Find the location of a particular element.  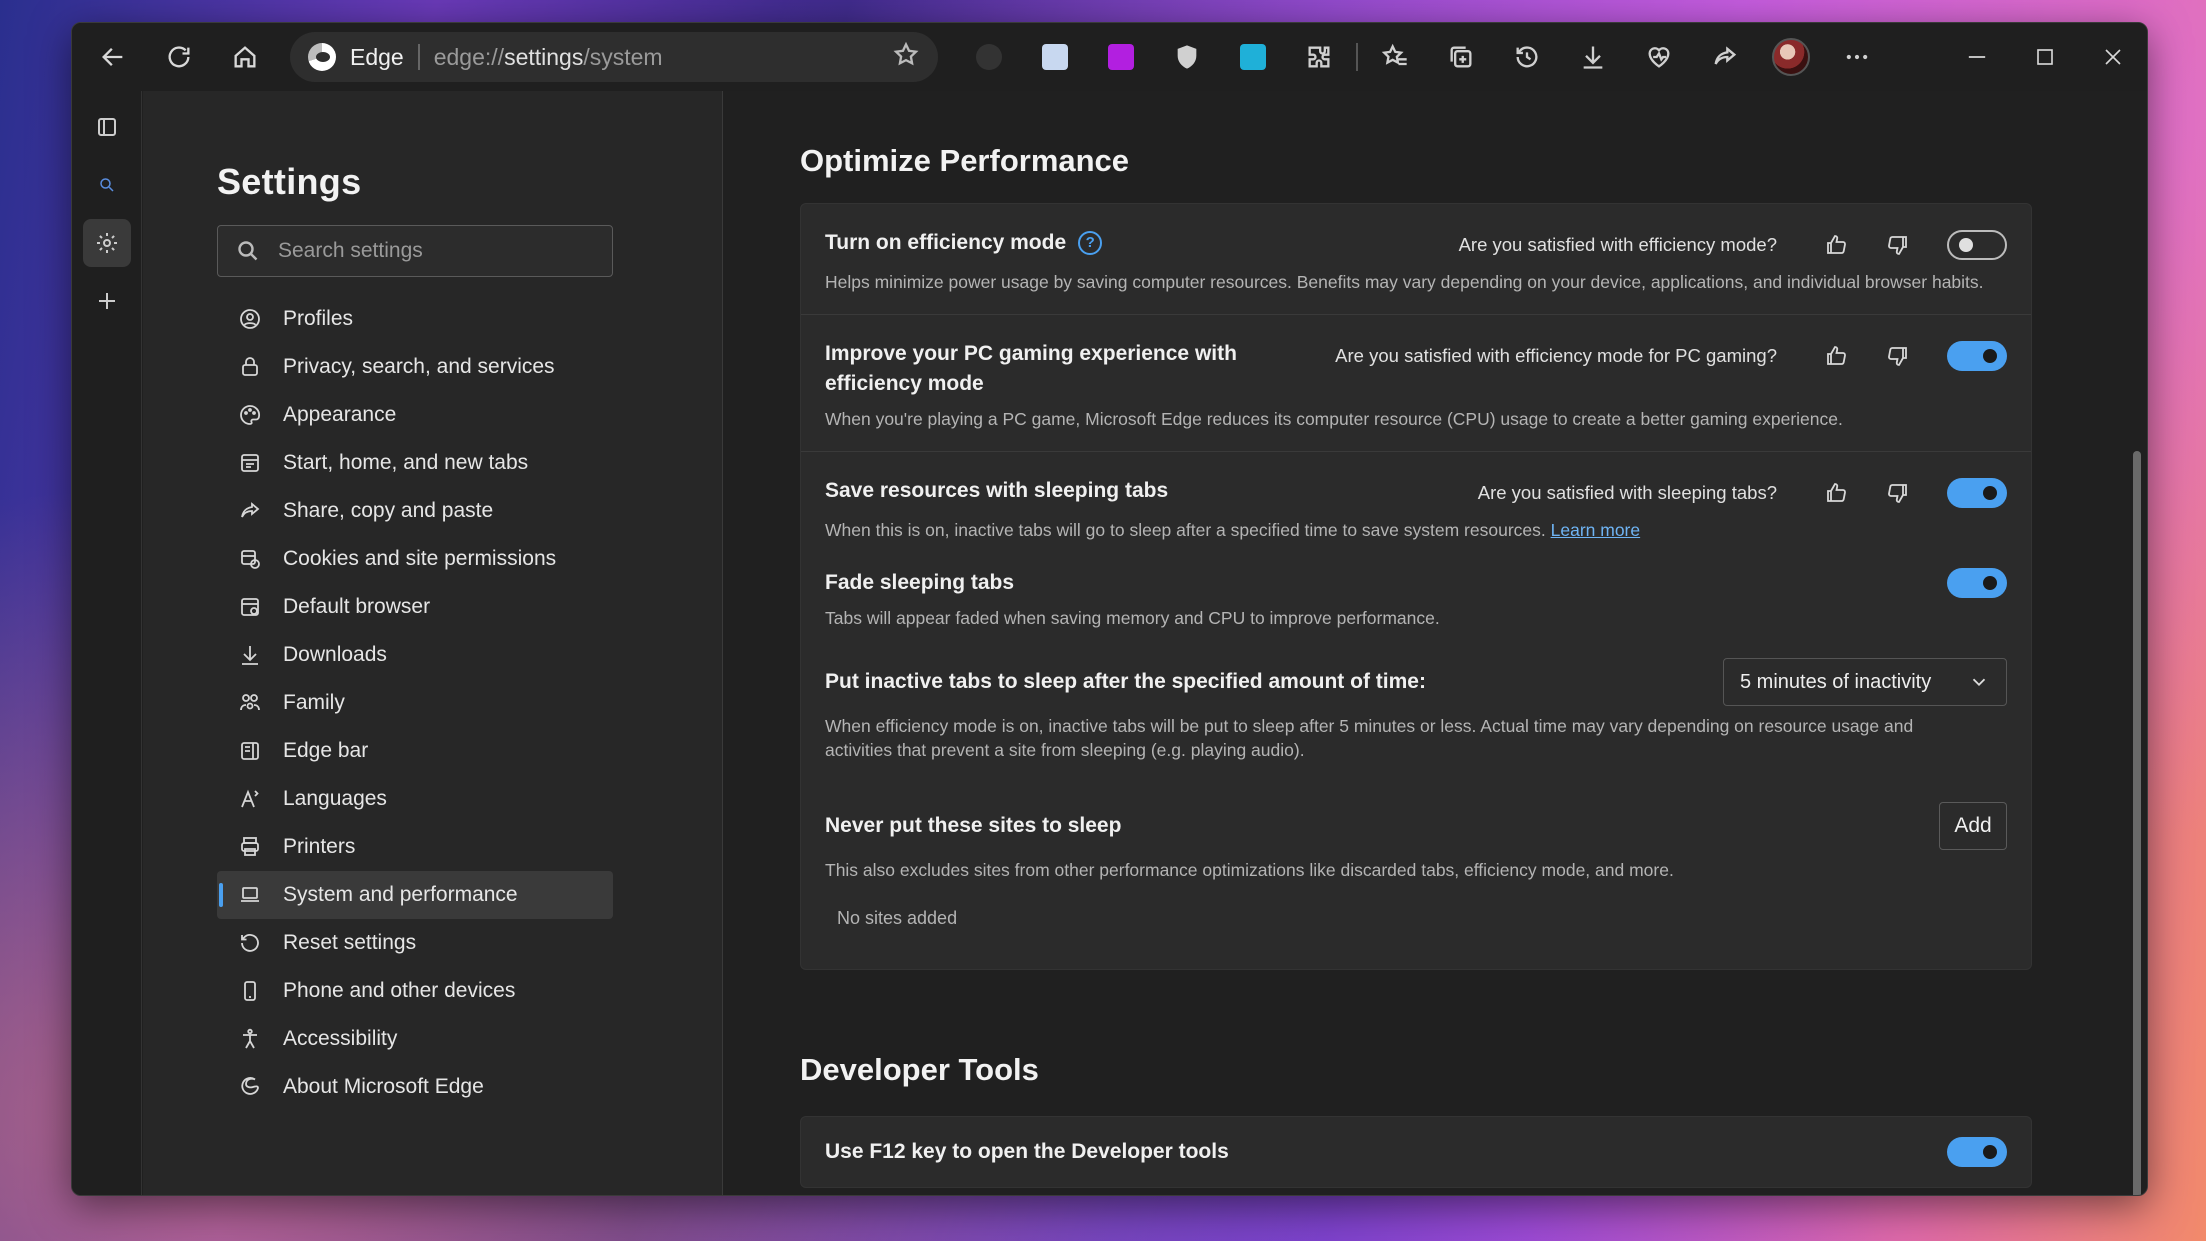

history-button is located at coordinates (1527, 57).